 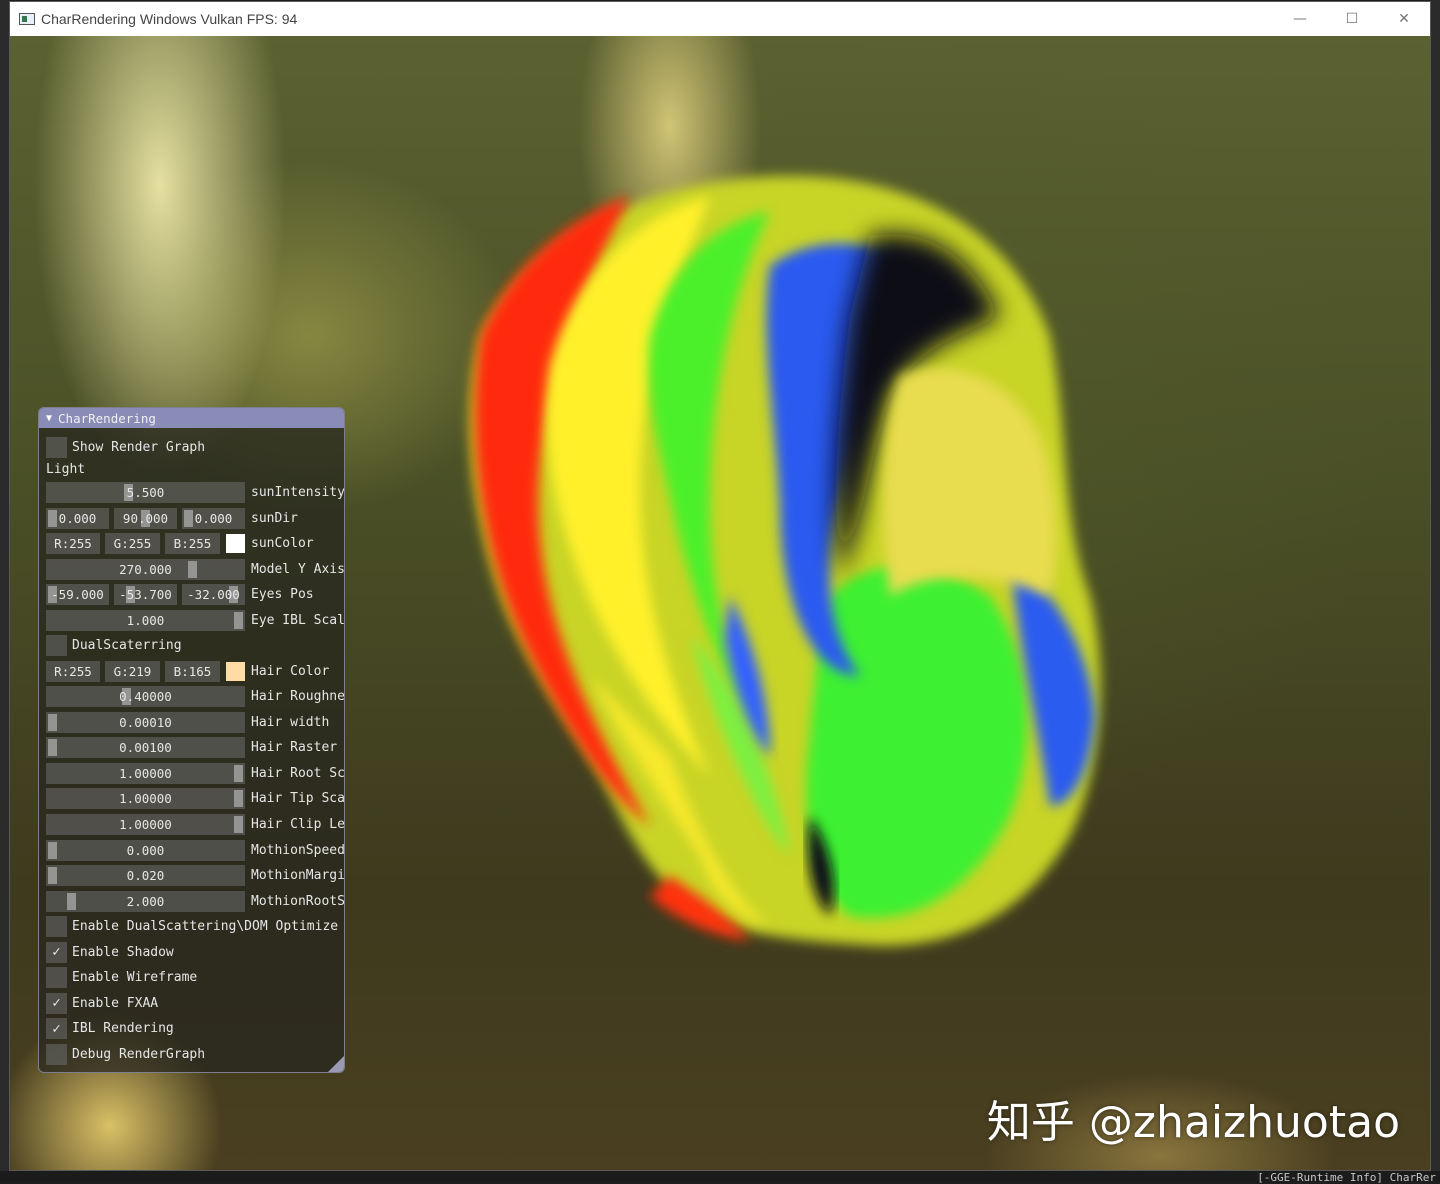 I want to click on model-y-axis-label: Model Y Axis, so click(x=298, y=569).